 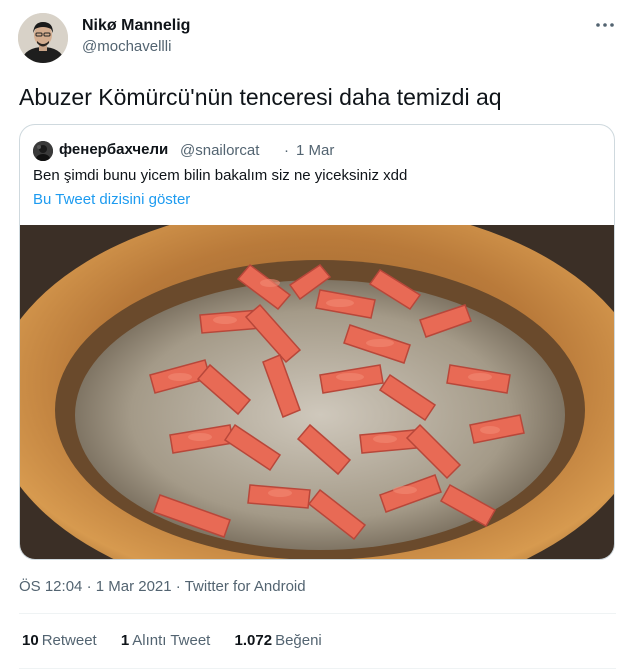 What do you see at coordinates (315, 150) in the screenshot?
I see `quoted-date: 1 Mar` at bounding box center [315, 150].